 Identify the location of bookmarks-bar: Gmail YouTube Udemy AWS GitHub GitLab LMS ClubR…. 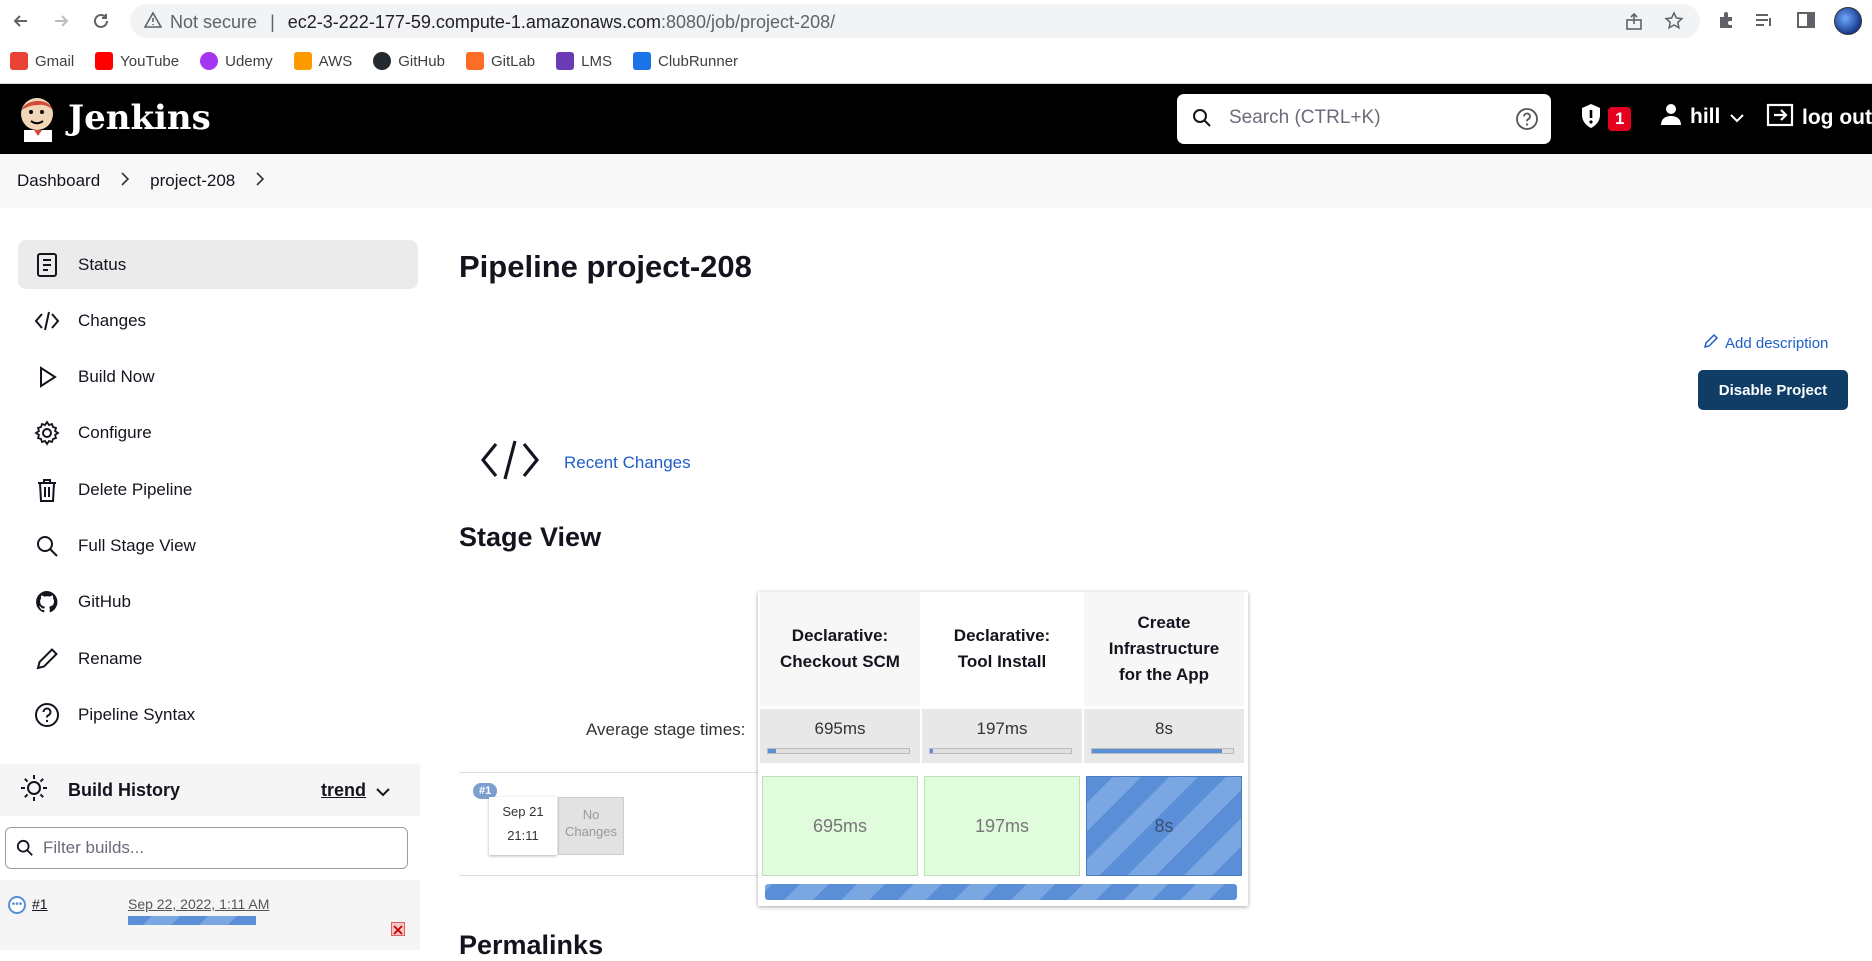
(379, 61).